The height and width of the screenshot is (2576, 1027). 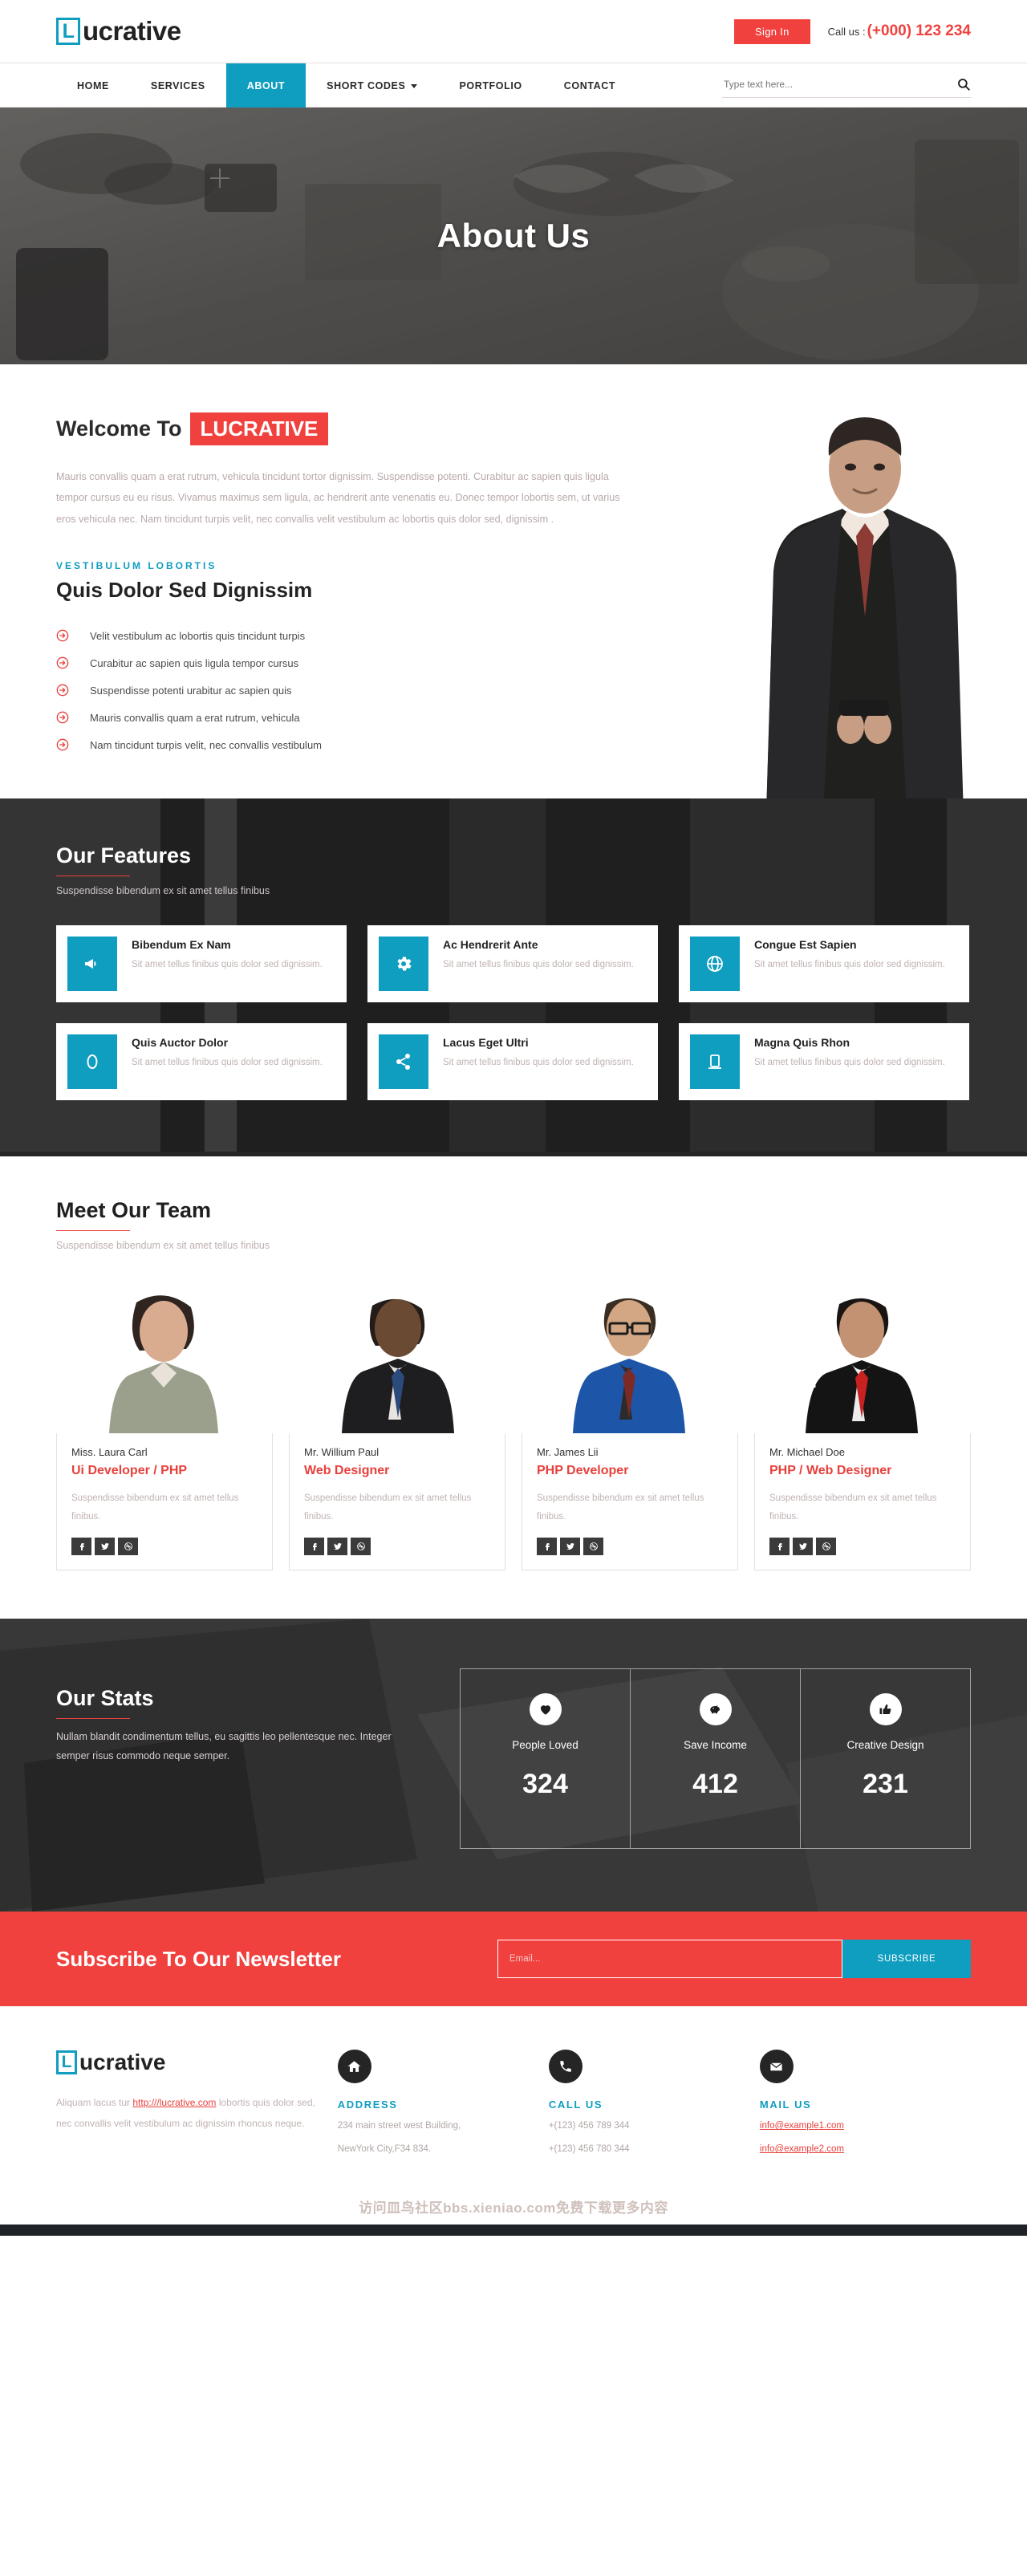 What do you see at coordinates (865, 628) in the screenshot?
I see `businessman-photo` at bounding box center [865, 628].